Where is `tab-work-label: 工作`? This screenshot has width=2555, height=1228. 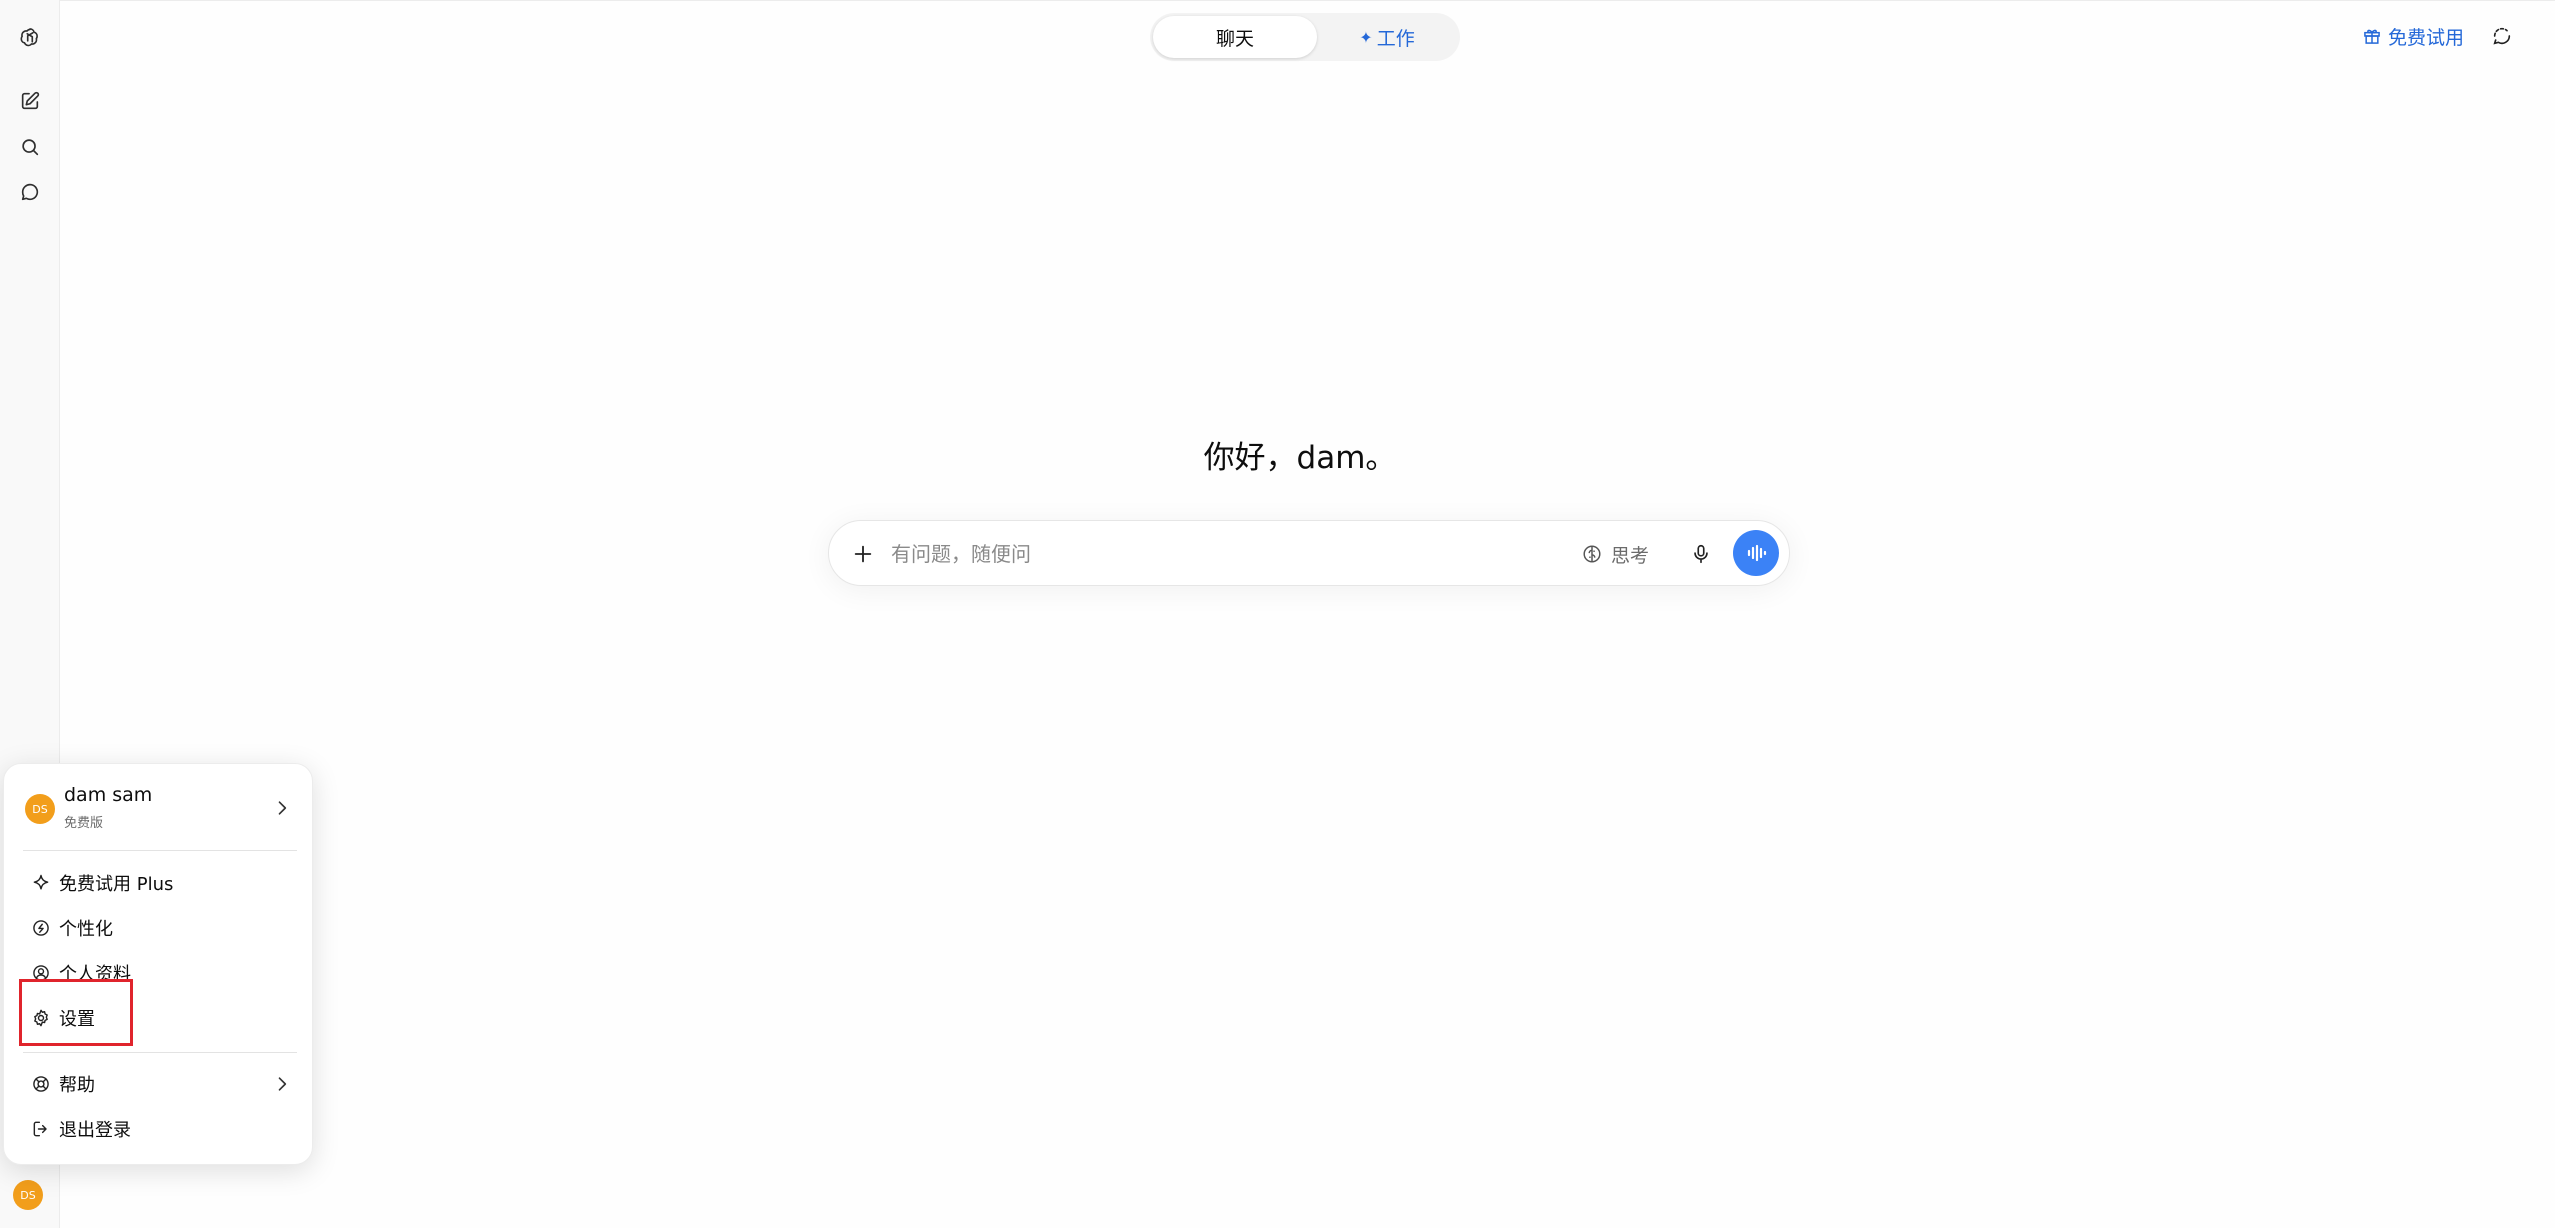
tab-work-label: 工作 is located at coordinates (1395, 38).